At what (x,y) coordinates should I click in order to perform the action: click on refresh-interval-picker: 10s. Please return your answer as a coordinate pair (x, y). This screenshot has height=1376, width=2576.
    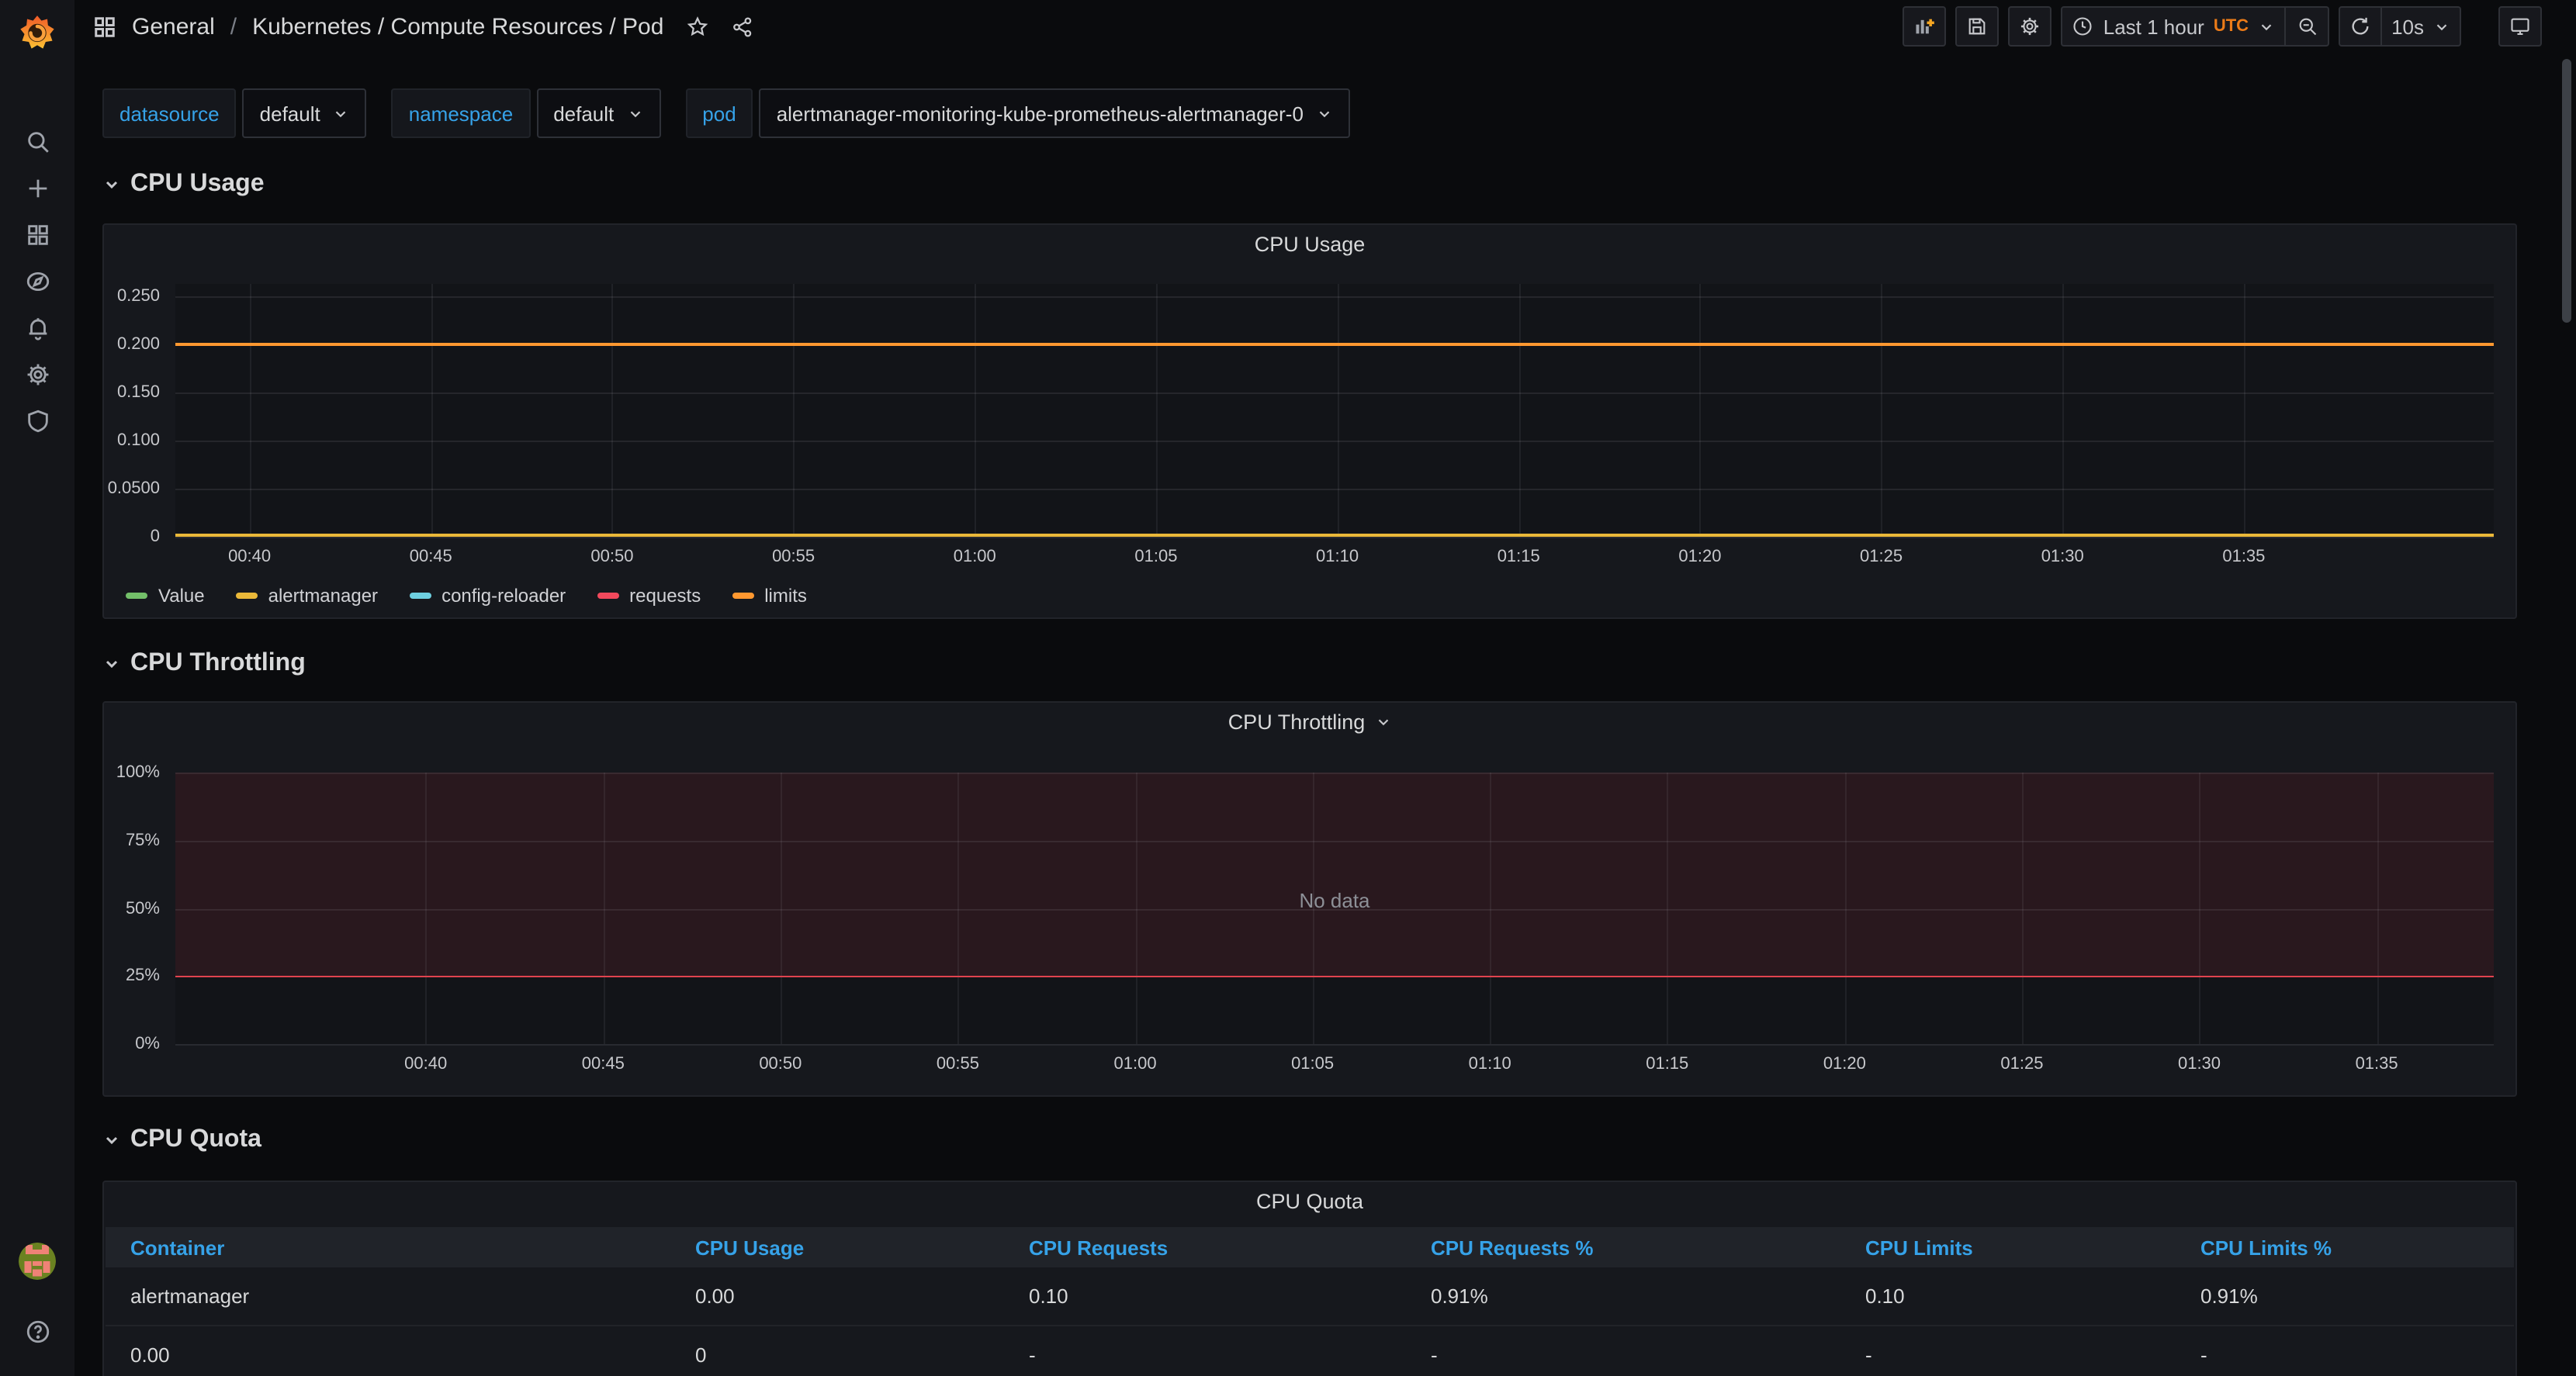
    Looking at the image, I should click on (2421, 26).